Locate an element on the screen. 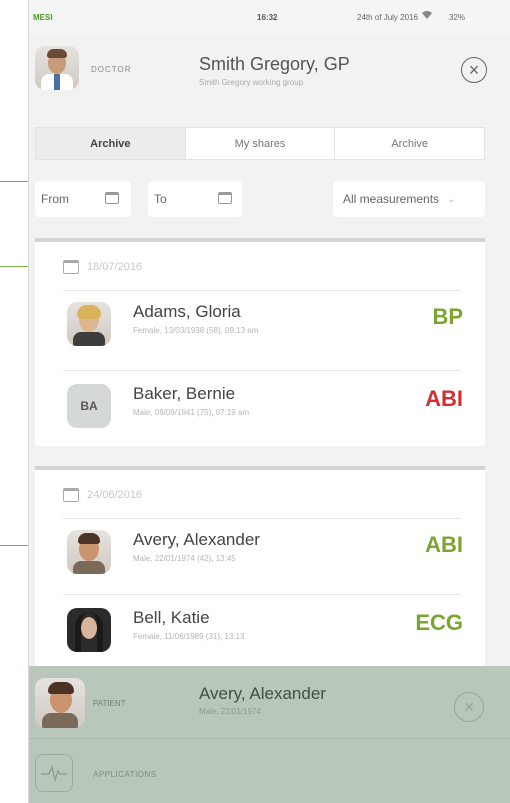 Image resolution: width=510 pixels, height=803 pixels. tab-archive: Archive is located at coordinates (111, 143).